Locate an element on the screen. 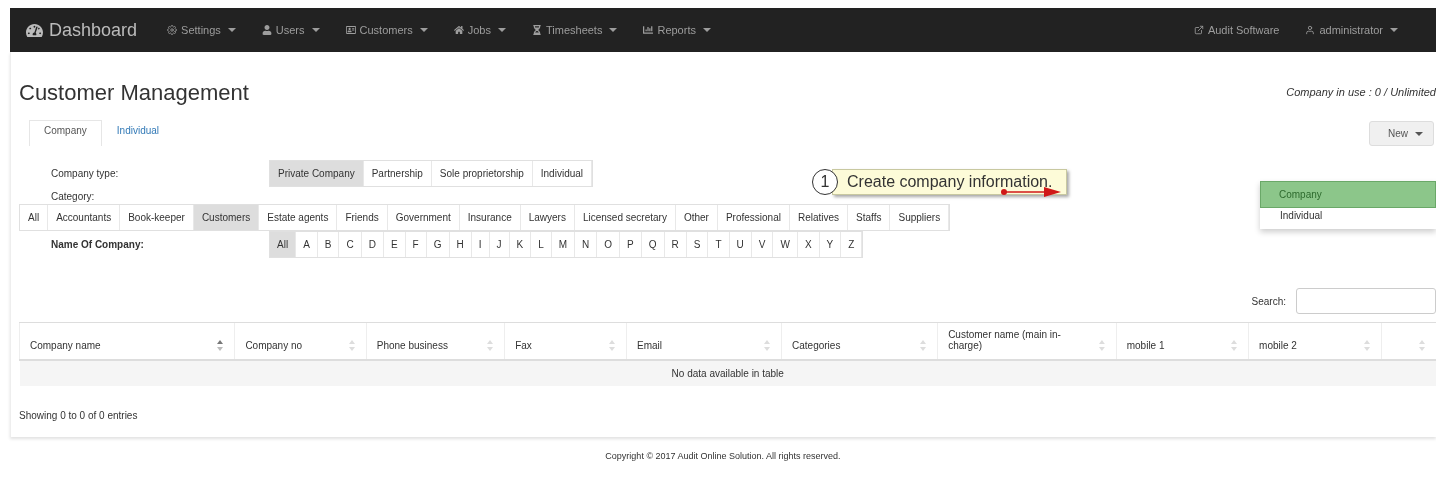  menu-item: Individual is located at coordinates (1348, 215).